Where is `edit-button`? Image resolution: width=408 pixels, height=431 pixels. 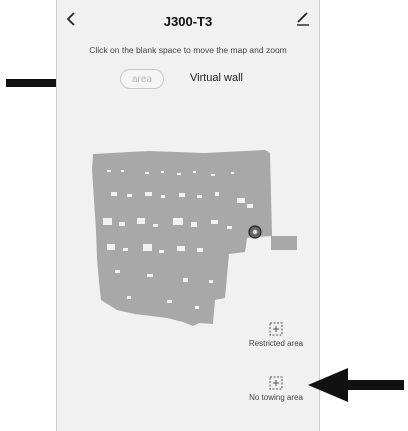 edit-button is located at coordinates (303, 18).